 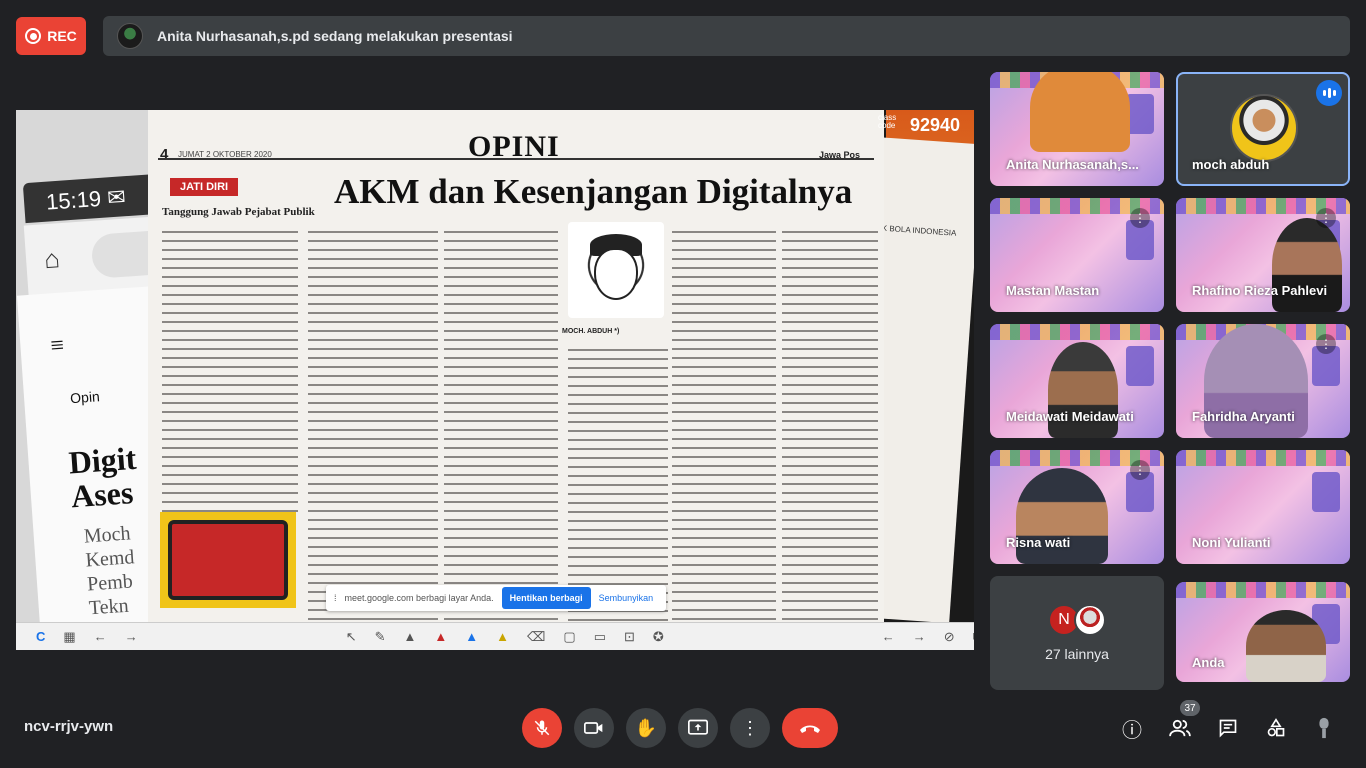 What do you see at coordinates (1070, 416) in the screenshot?
I see `participant-name: Meidawati Meidawati` at bounding box center [1070, 416].